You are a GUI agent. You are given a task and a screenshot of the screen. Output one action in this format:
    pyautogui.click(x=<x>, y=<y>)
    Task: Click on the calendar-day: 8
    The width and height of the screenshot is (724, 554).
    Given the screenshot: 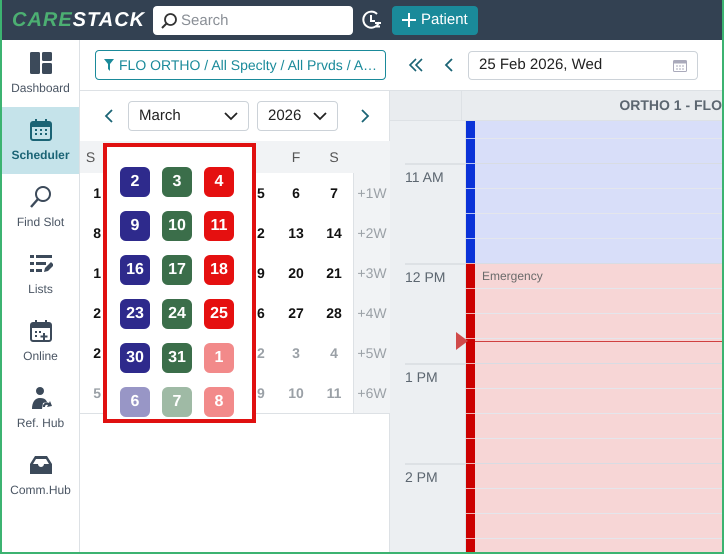 What is the action you would take?
    pyautogui.click(x=90, y=233)
    